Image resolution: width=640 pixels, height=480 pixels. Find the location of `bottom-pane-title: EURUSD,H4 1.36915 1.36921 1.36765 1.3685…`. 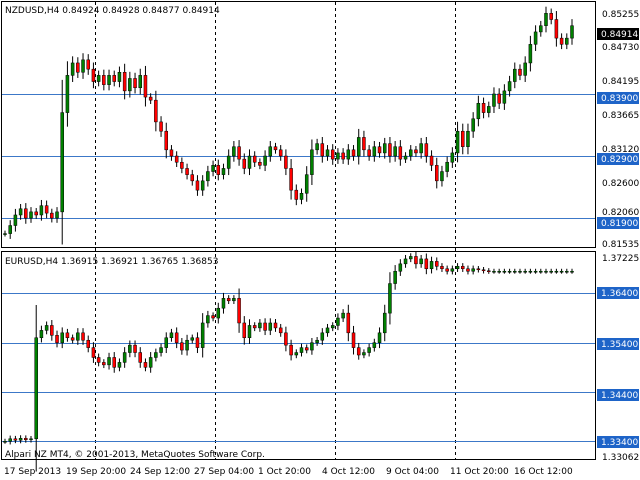

bottom-pane-title: EURUSD,H4 1.36915 1.36921 1.36765 1.3685… is located at coordinates (111, 262).